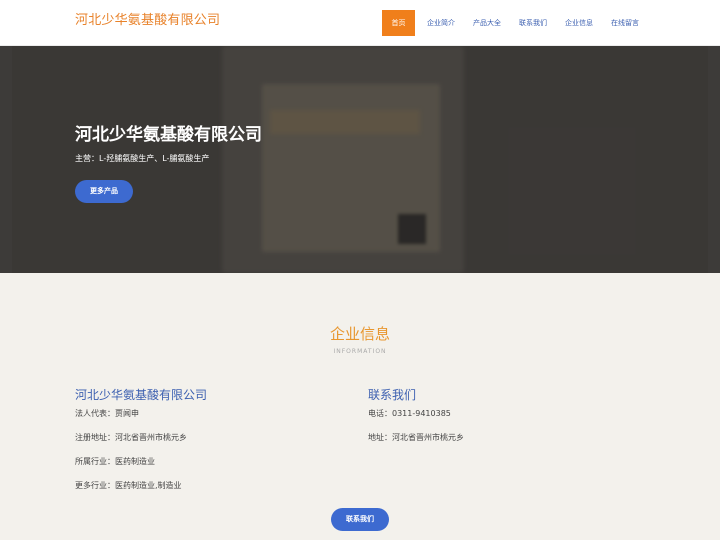 This screenshot has width=720, height=540. I want to click on nav-item-contact: 联系我们, so click(533, 23).